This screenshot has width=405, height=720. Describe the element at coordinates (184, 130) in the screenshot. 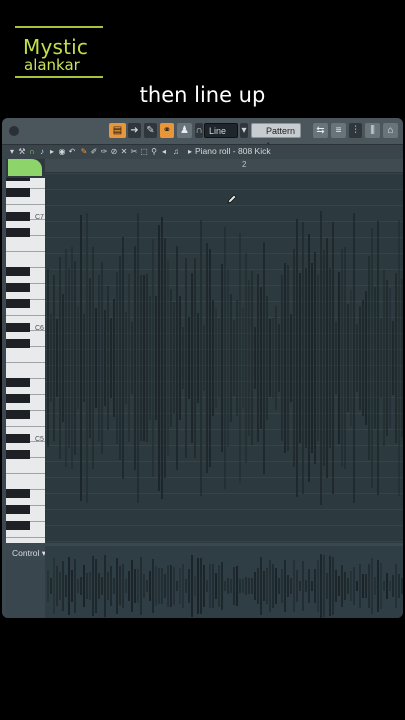

I see `stamp-icon: ♟` at that location.